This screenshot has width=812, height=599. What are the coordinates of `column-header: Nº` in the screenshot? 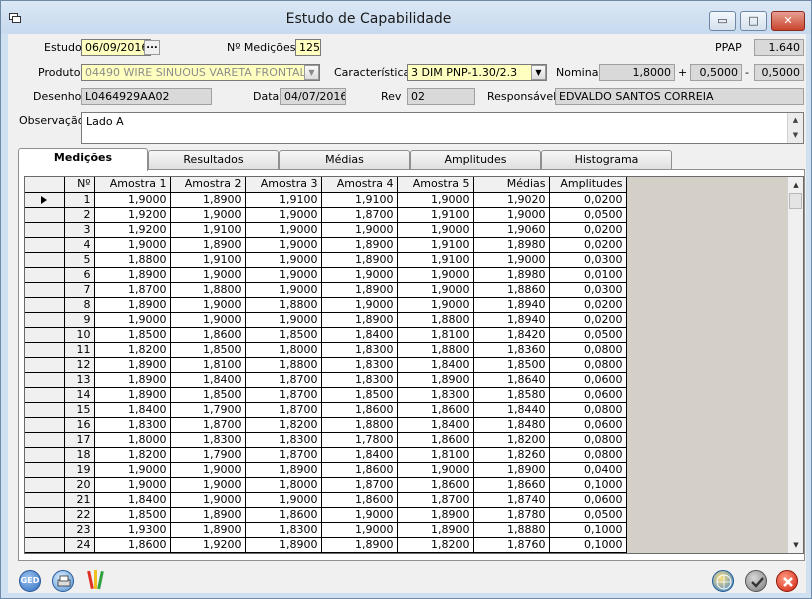 It's located at (79, 185).